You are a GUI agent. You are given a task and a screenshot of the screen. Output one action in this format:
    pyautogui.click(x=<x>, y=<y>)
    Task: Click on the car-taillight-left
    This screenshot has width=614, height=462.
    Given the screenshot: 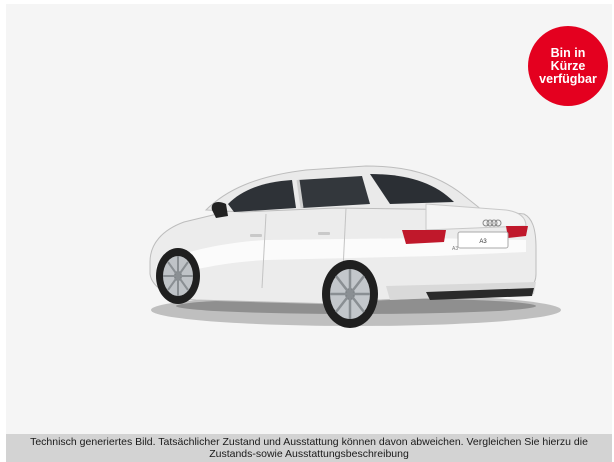 What is the action you would take?
    pyautogui.click(x=424, y=237)
    